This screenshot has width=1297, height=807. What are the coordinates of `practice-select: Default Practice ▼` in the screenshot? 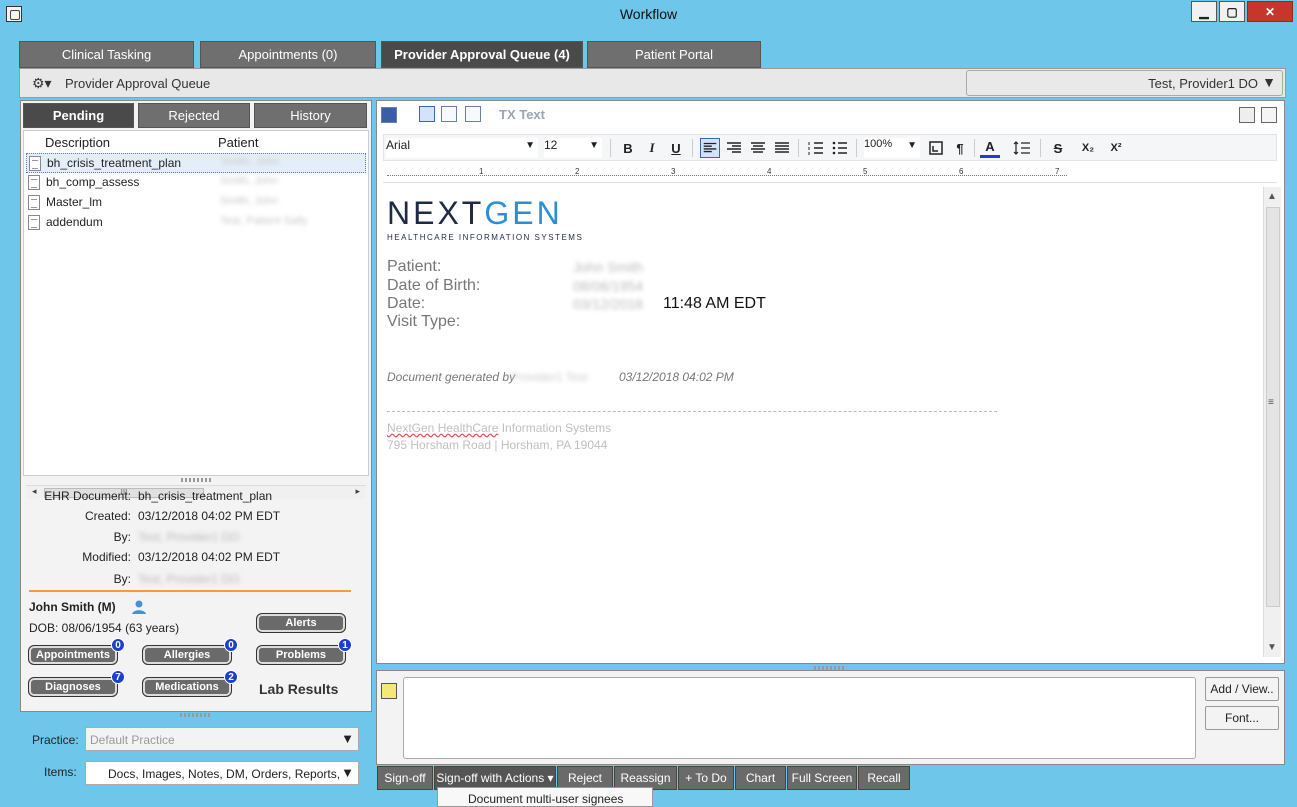 It's located at (222, 739).